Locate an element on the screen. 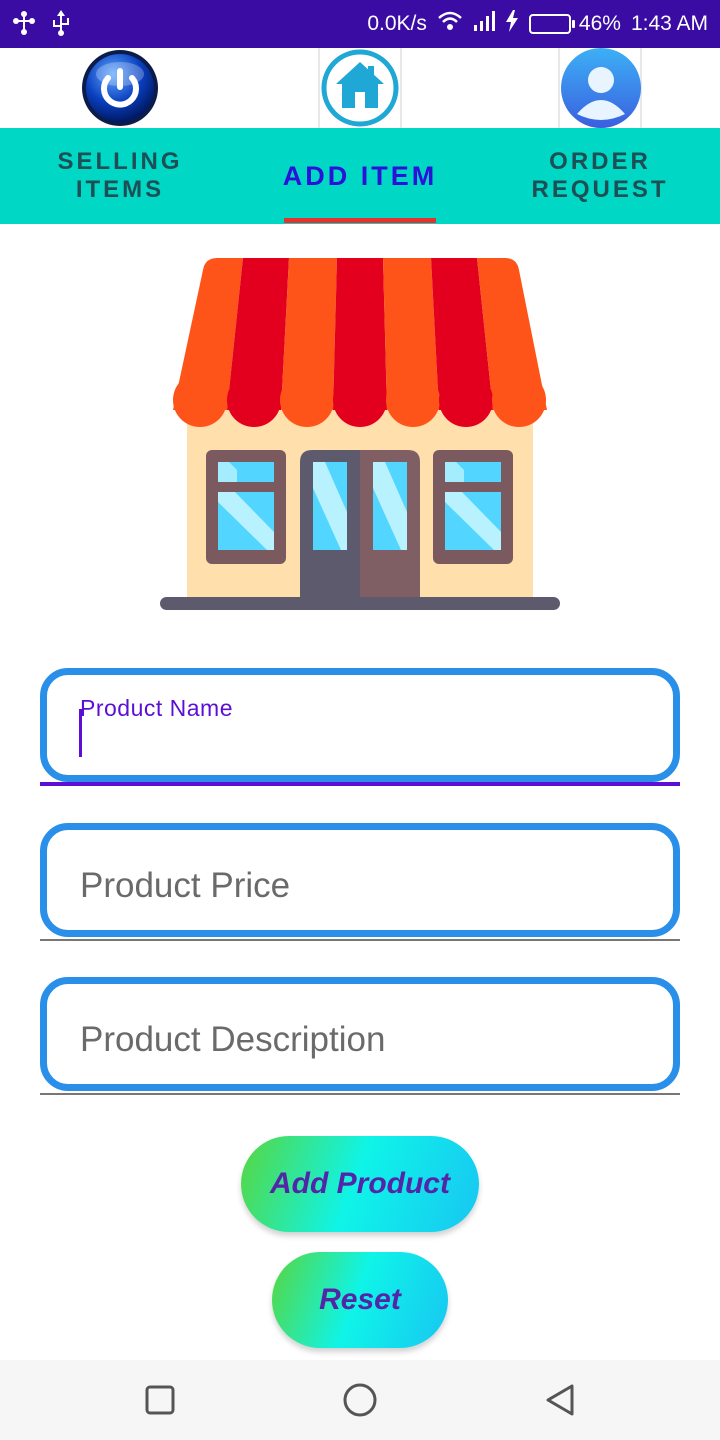 The image size is (720, 1440). battery-percent: 46% is located at coordinates (599, 23).